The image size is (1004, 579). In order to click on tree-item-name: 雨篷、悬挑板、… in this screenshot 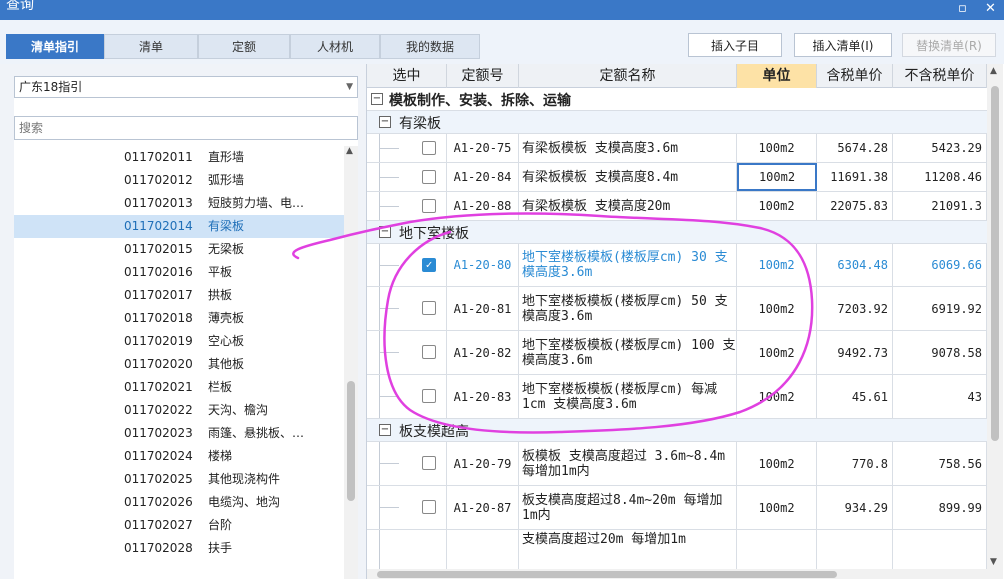, I will do `click(256, 433)`.